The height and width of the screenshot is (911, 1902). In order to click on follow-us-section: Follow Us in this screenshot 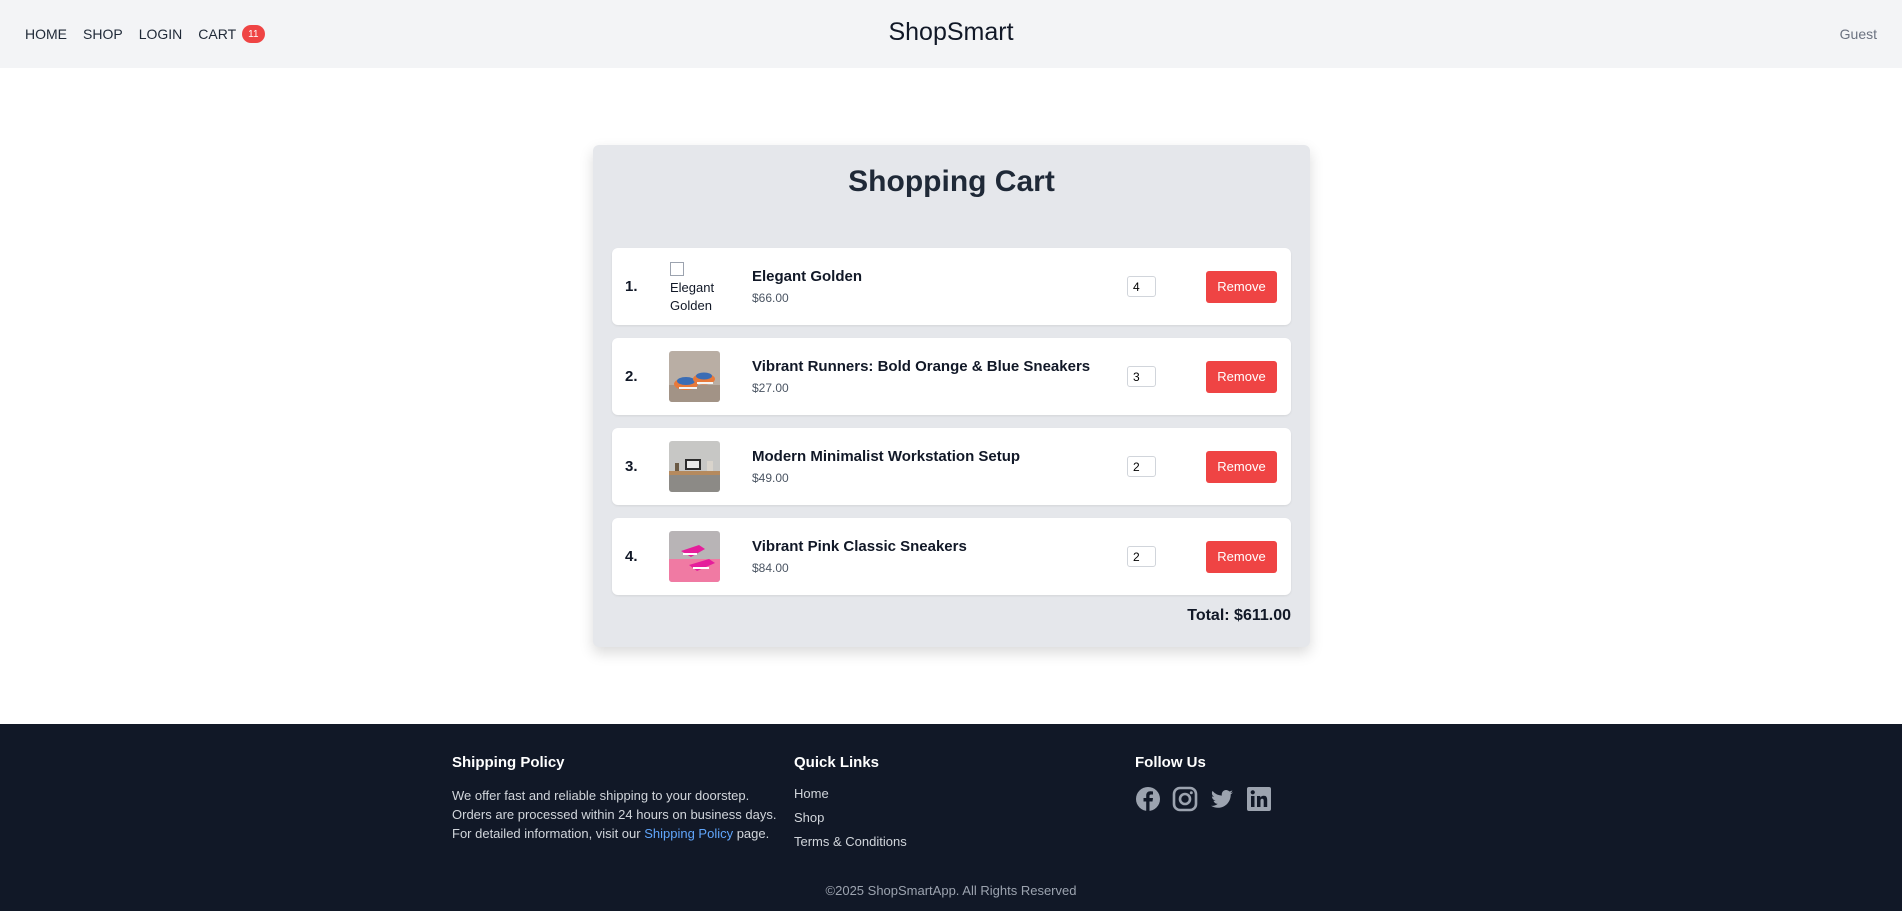, I will do `click(1203, 783)`.